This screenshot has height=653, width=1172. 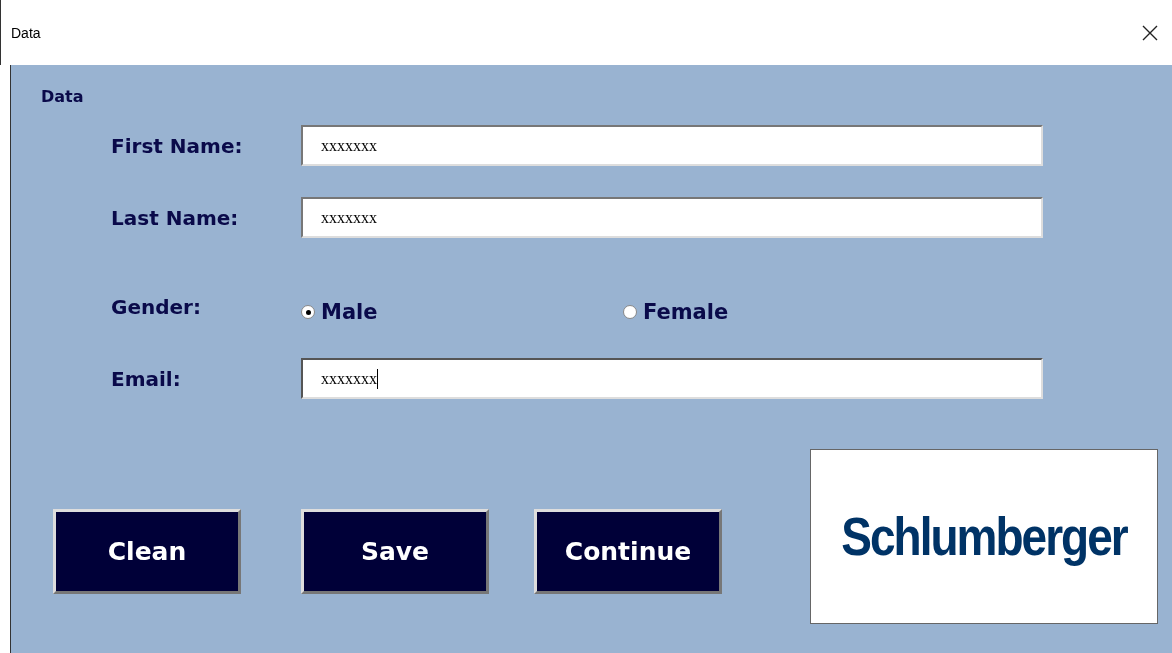 I want to click on field-label: First Name:, so click(x=177, y=145).